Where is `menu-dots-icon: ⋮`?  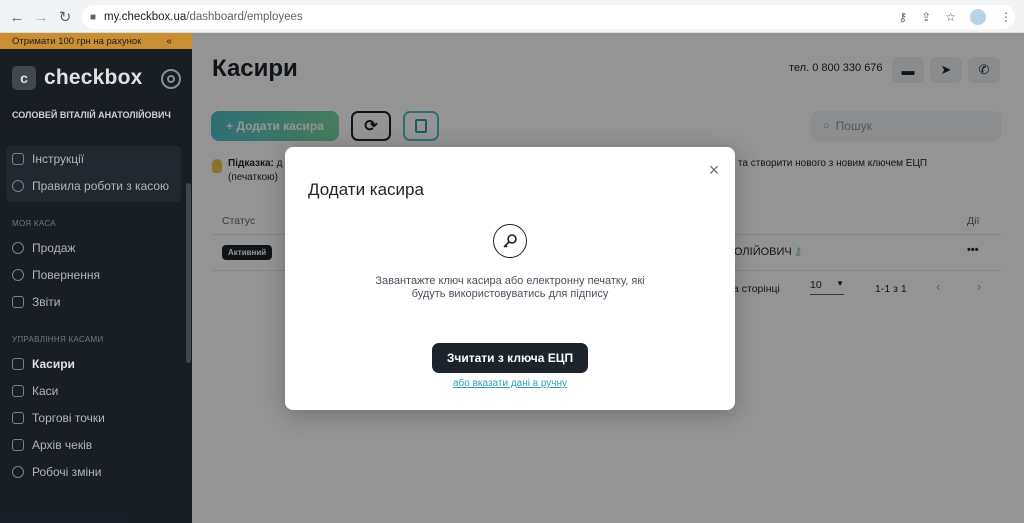 menu-dots-icon: ⋮ is located at coordinates (1006, 17).